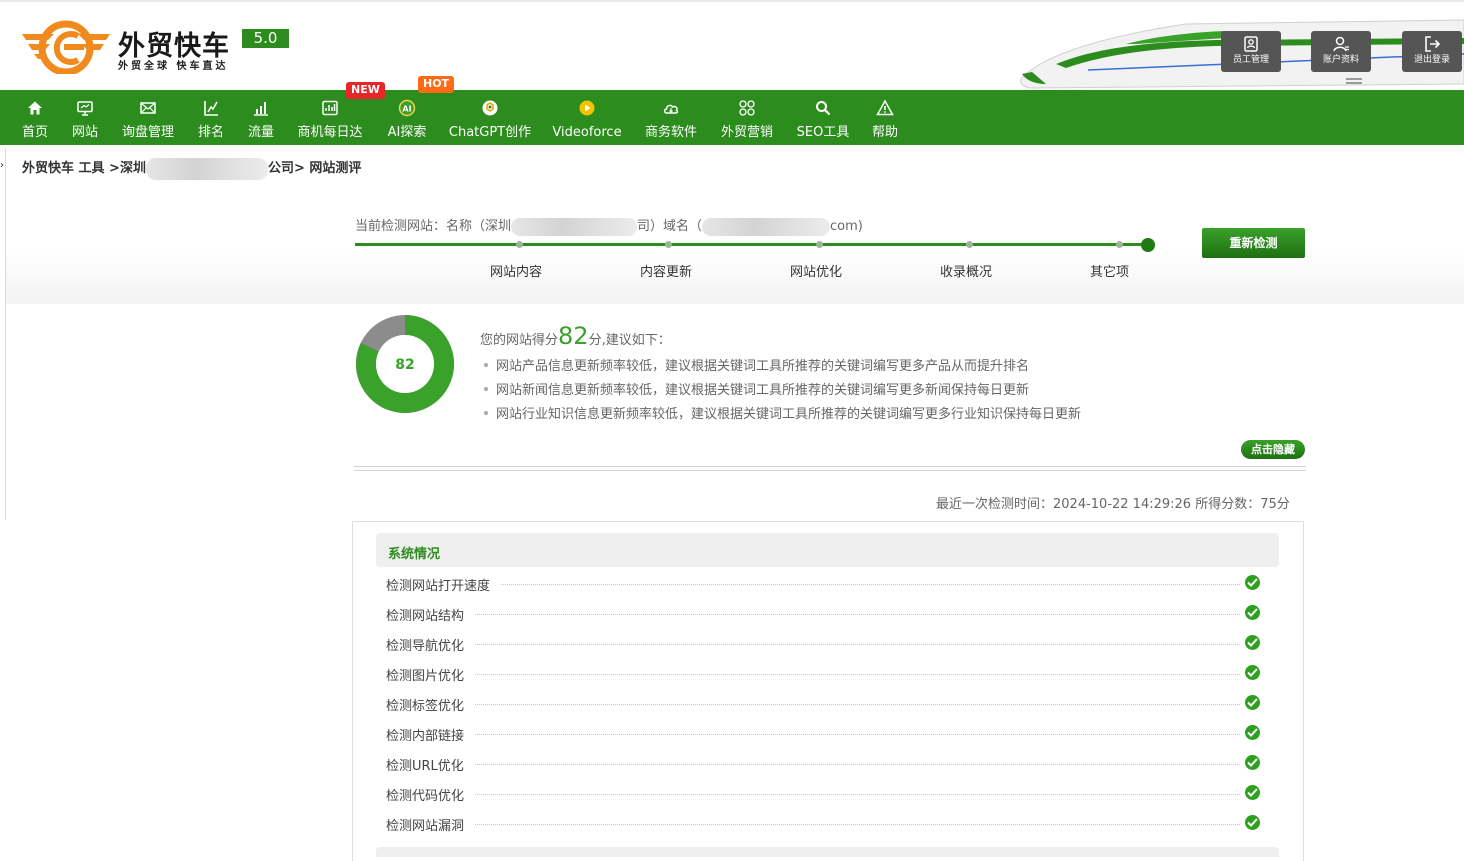 The width and height of the screenshot is (1464, 861). Describe the element at coordinates (519, 340) in the screenshot. I see `score-head-prefix: 您的网站得分` at that location.